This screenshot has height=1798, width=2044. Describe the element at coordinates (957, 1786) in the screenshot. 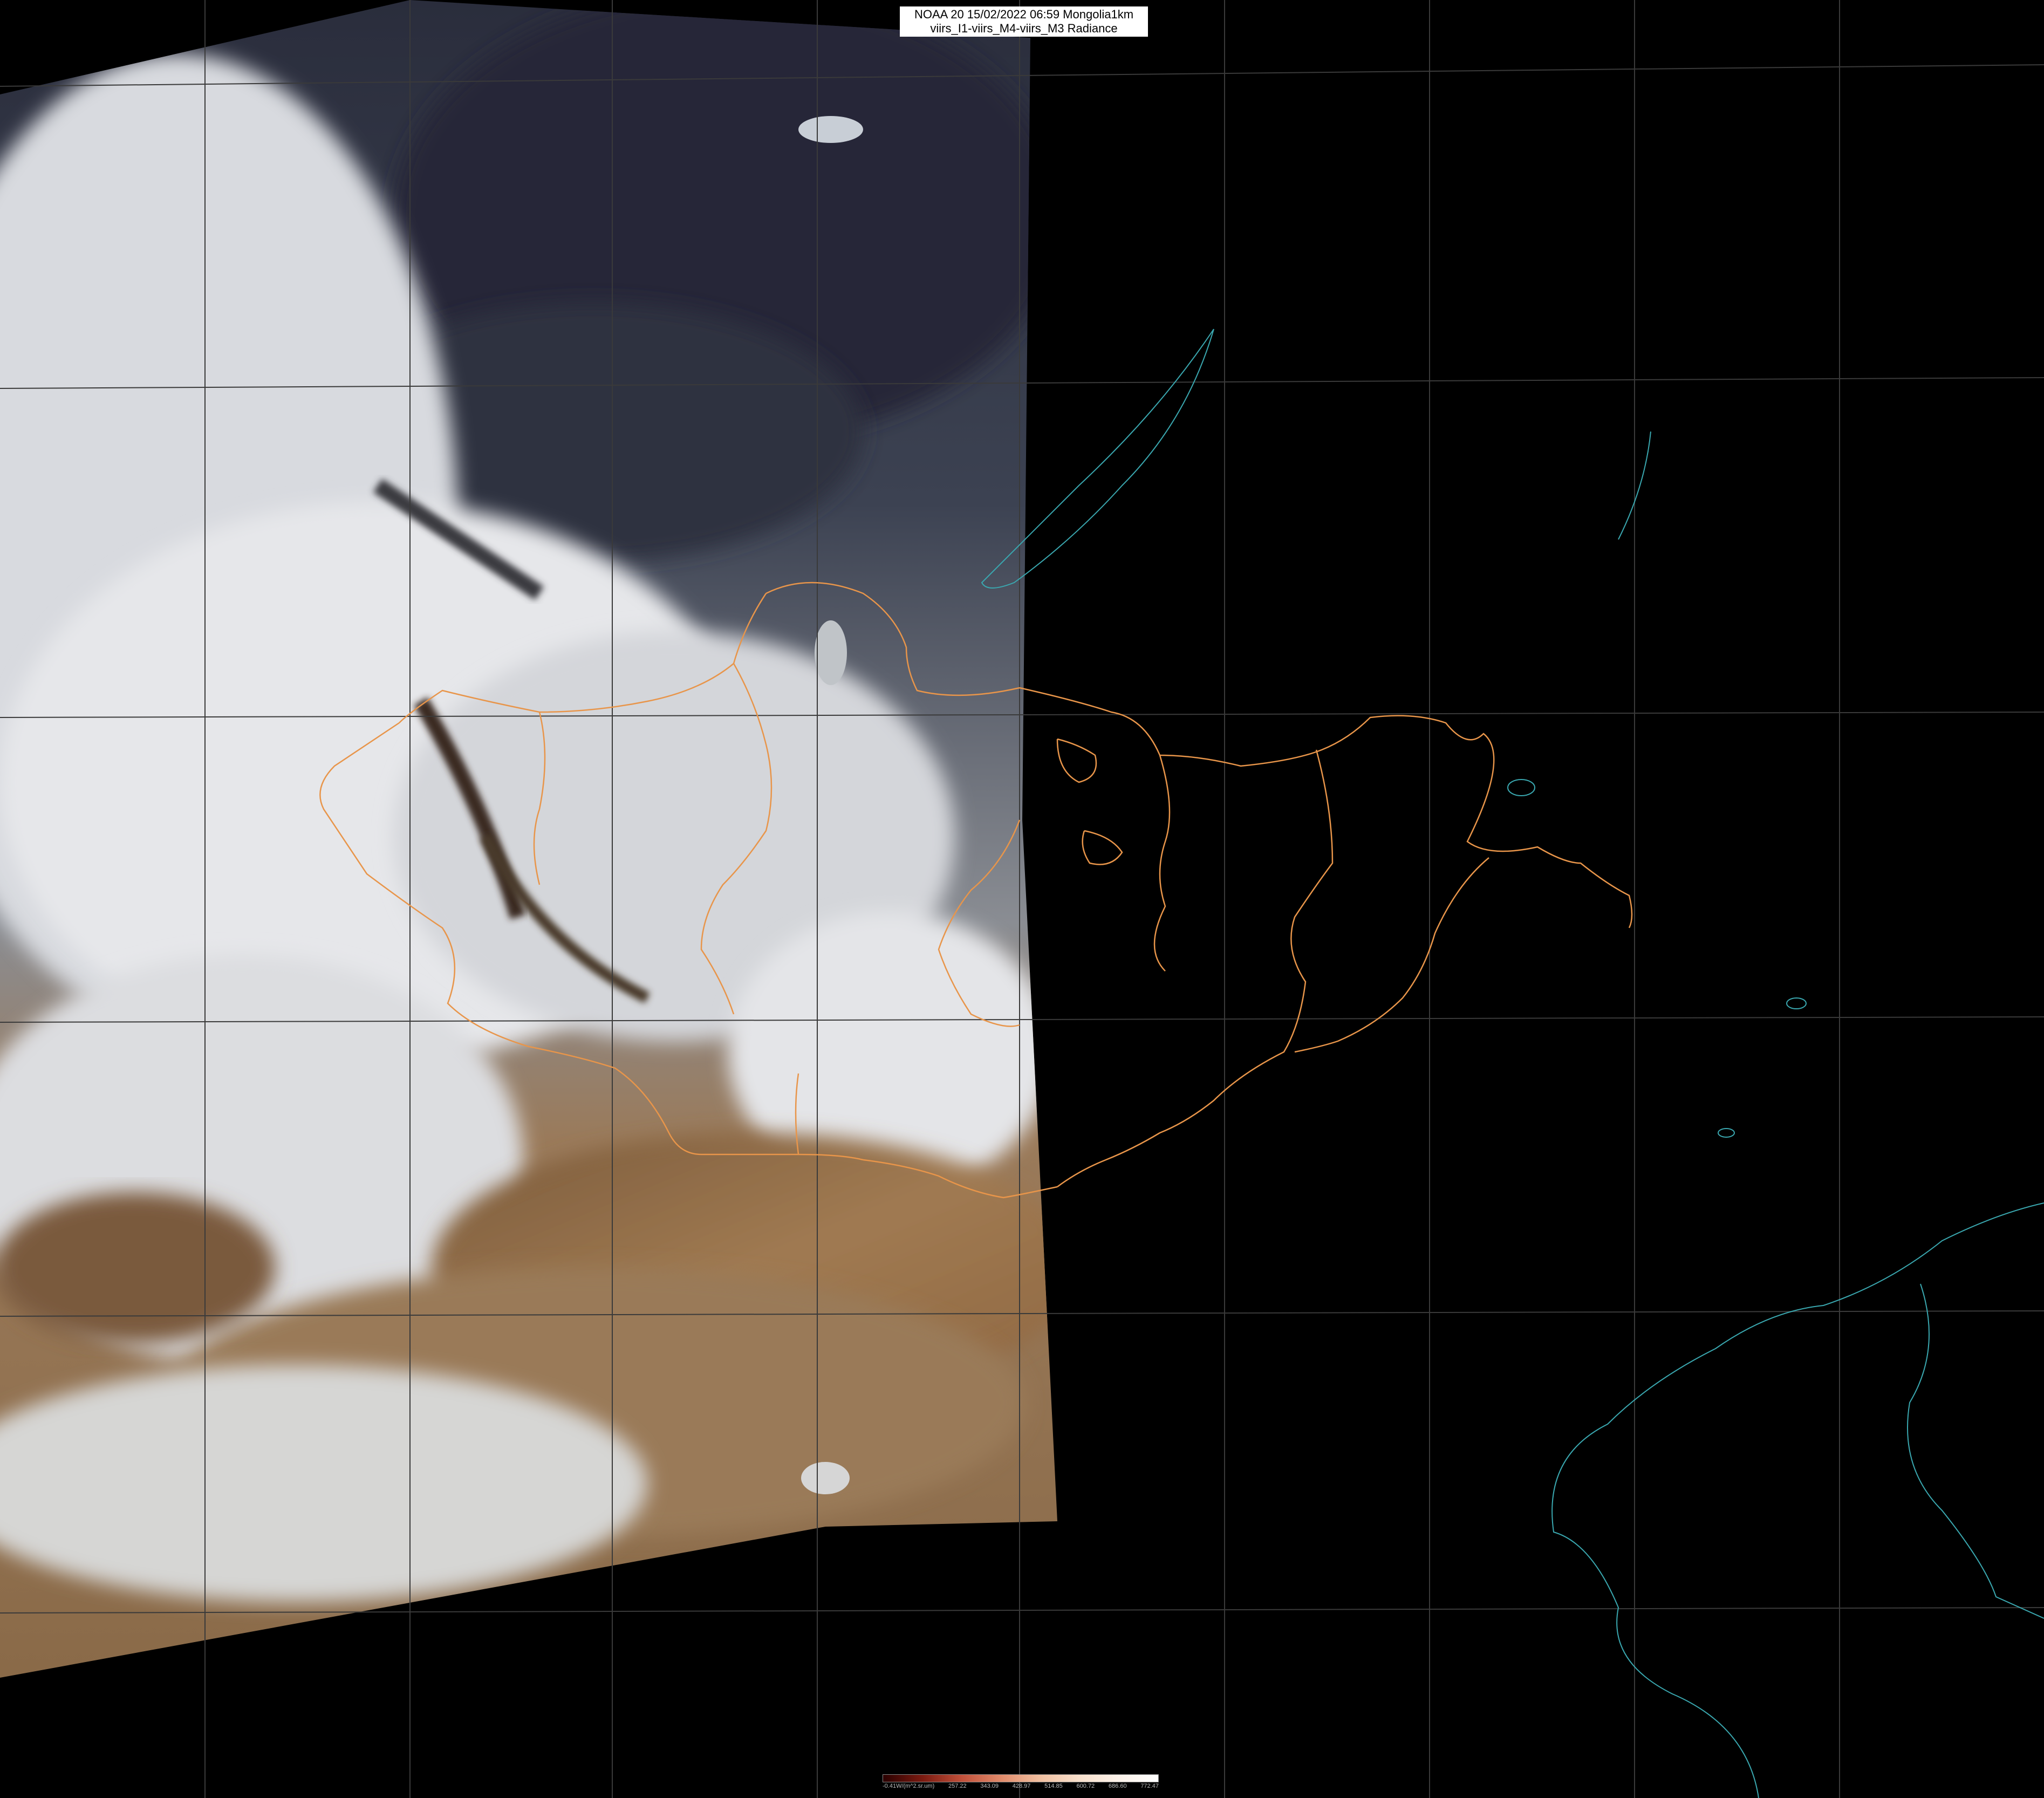

I see `legend-tick-label: 257.22` at that location.